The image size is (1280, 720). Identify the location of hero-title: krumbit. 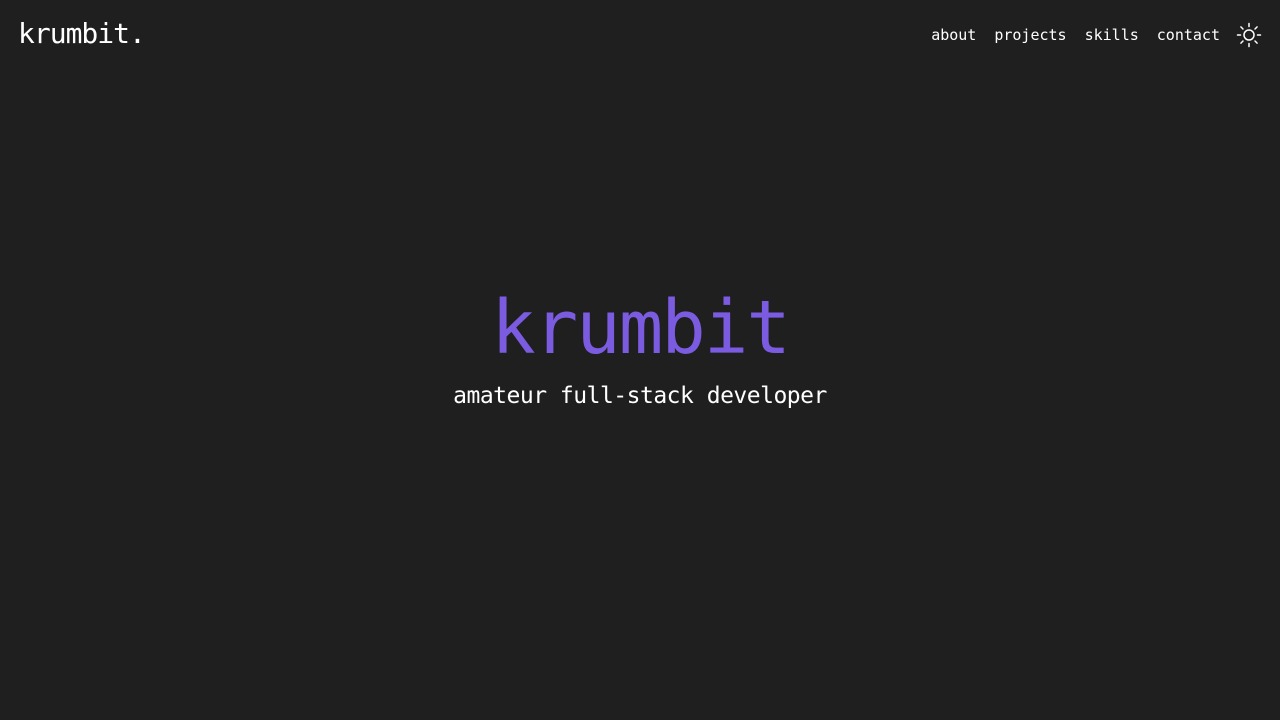
(641, 328).